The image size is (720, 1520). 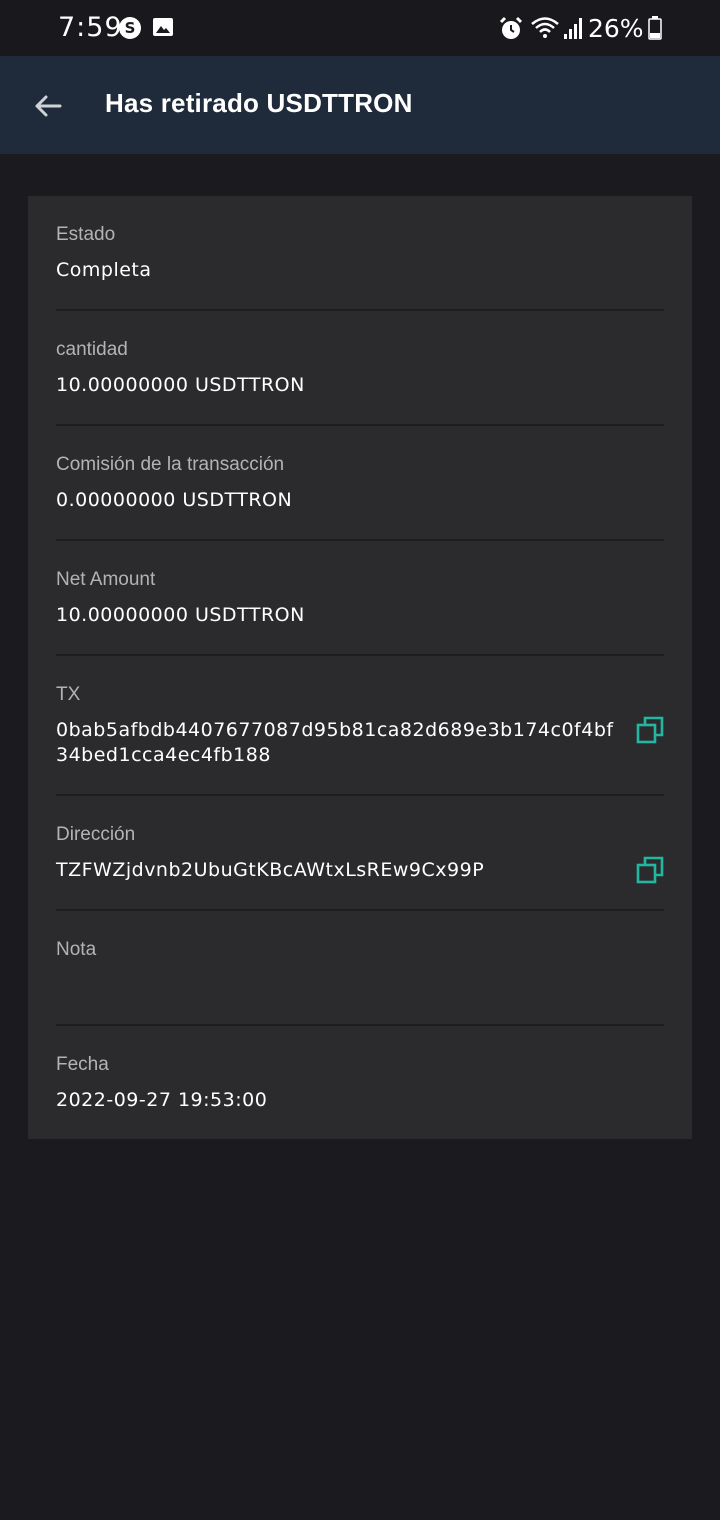 I want to click on image-icon, so click(x=163, y=29).